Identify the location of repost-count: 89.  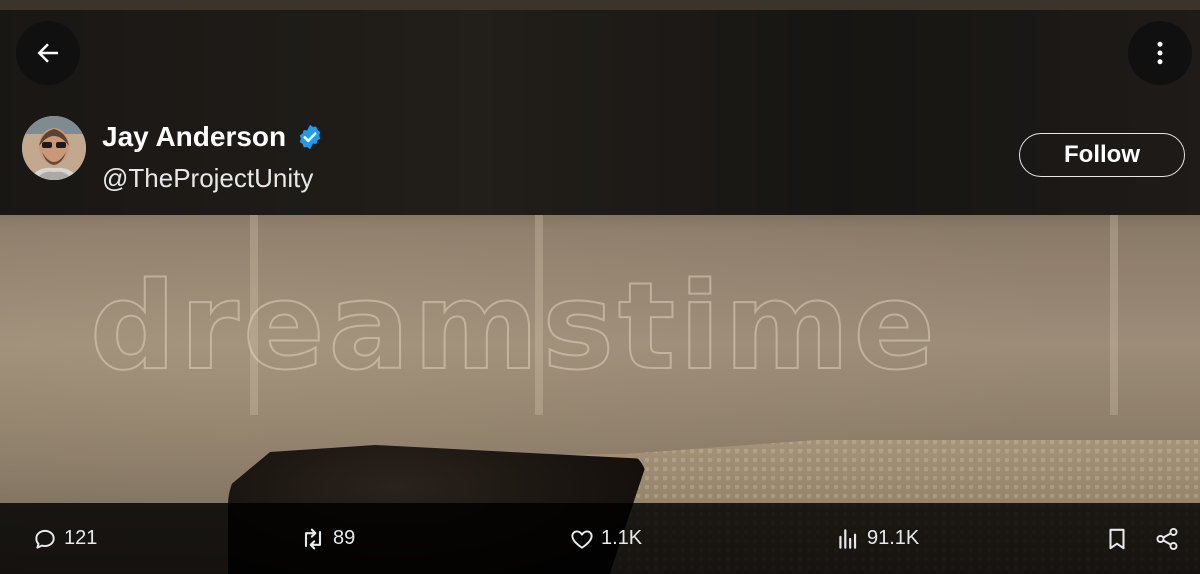
(344, 538).